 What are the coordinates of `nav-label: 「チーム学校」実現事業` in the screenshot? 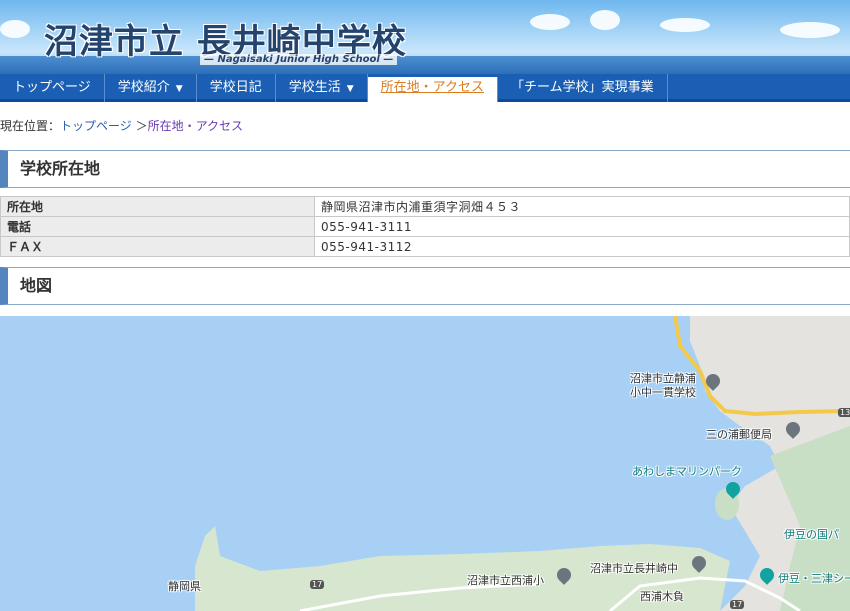 It's located at (582, 87).